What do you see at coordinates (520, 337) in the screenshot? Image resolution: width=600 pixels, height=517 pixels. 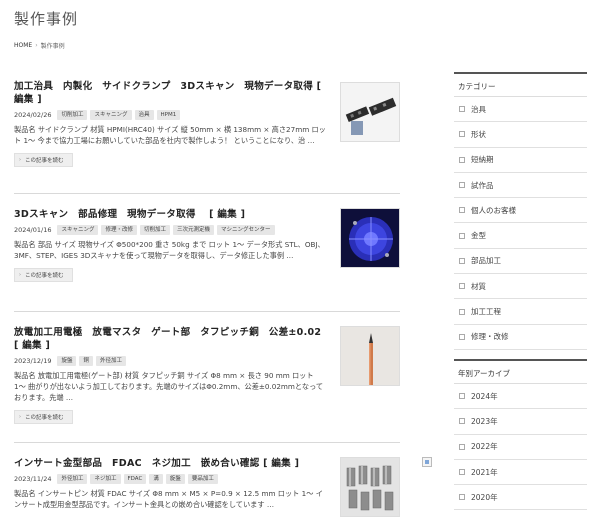 I see `category-item: 修理・改修` at bounding box center [520, 337].